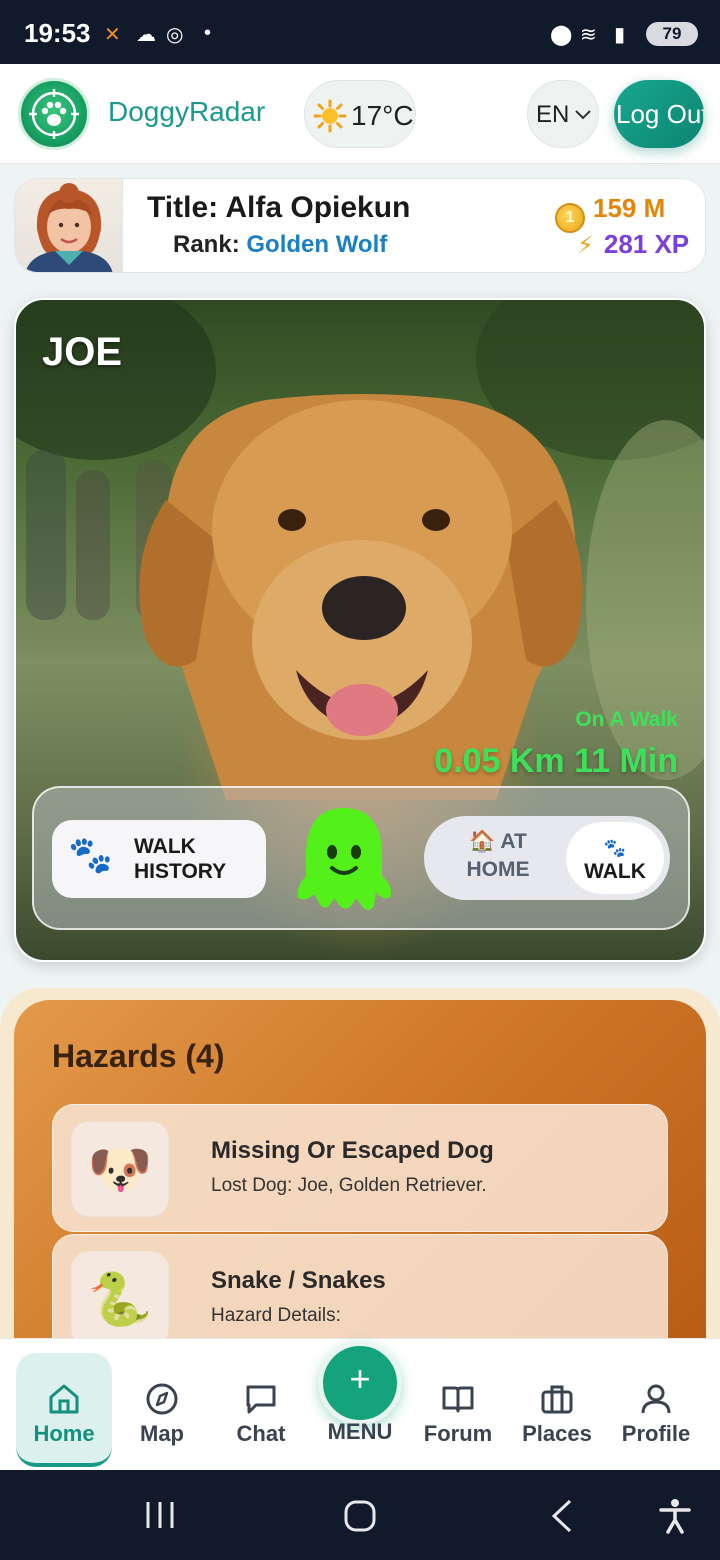 This screenshot has height=1560, width=720. Describe the element at coordinates (382, 115) in the screenshot. I see `temperature: 17°C` at that location.